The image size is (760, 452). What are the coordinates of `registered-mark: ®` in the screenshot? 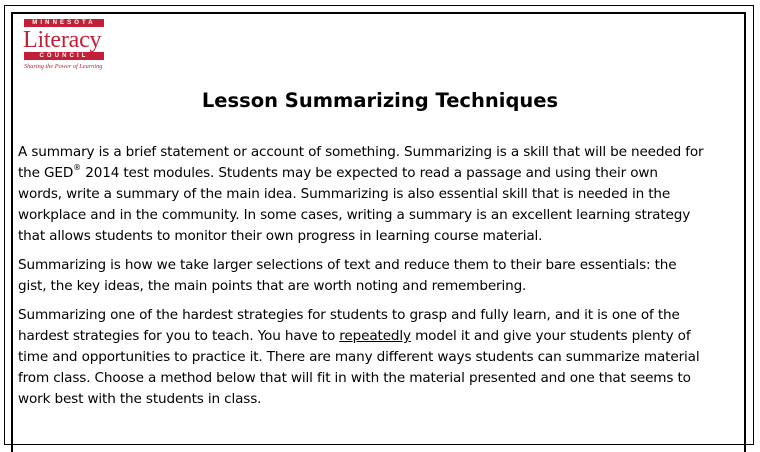 It's located at (77, 168).